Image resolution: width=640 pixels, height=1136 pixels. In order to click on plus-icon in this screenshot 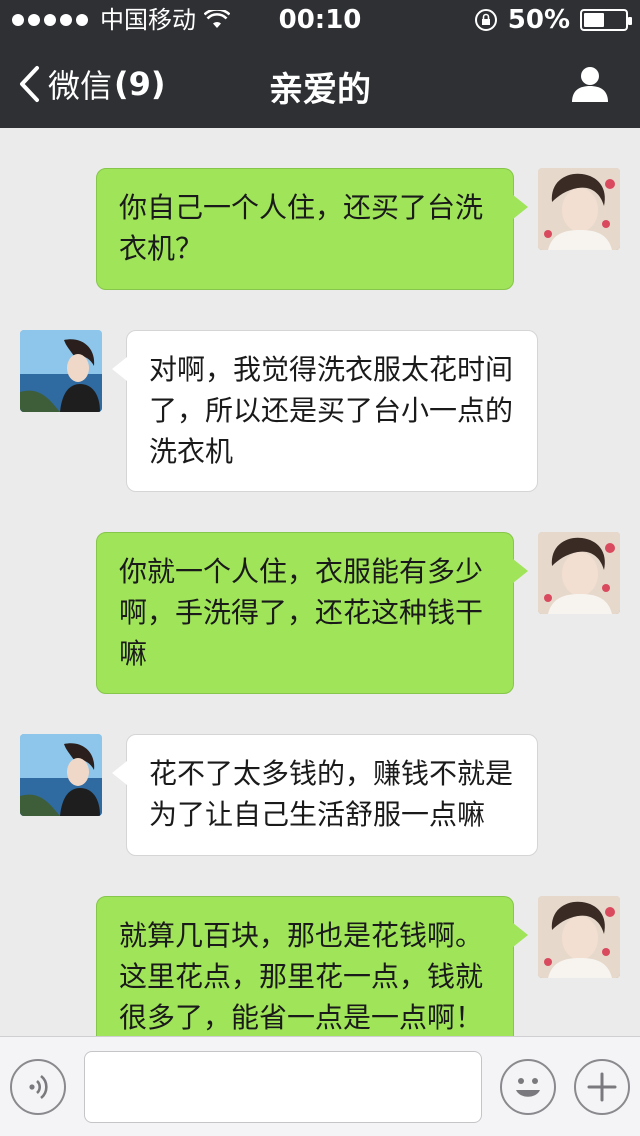, I will do `click(602, 1087)`.